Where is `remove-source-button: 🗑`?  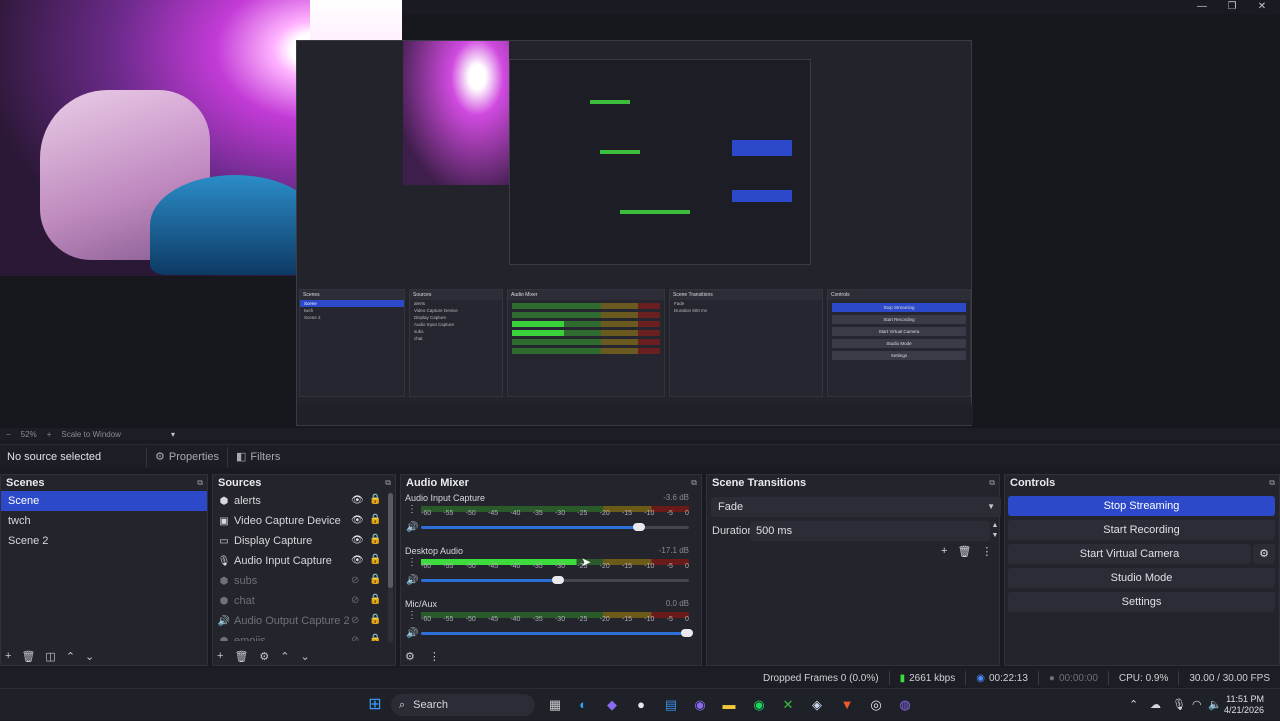 remove-source-button: 🗑 is located at coordinates (241, 656).